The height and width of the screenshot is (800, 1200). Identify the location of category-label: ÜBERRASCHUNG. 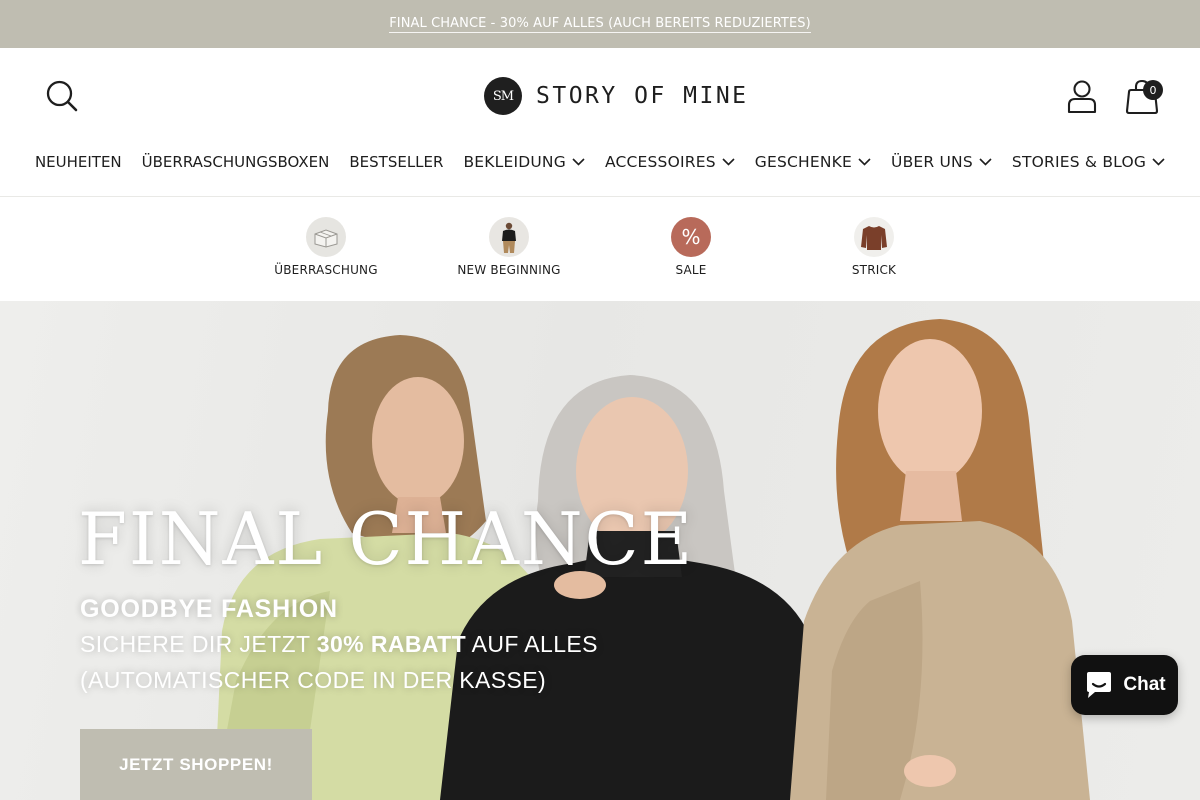
(326, 270).